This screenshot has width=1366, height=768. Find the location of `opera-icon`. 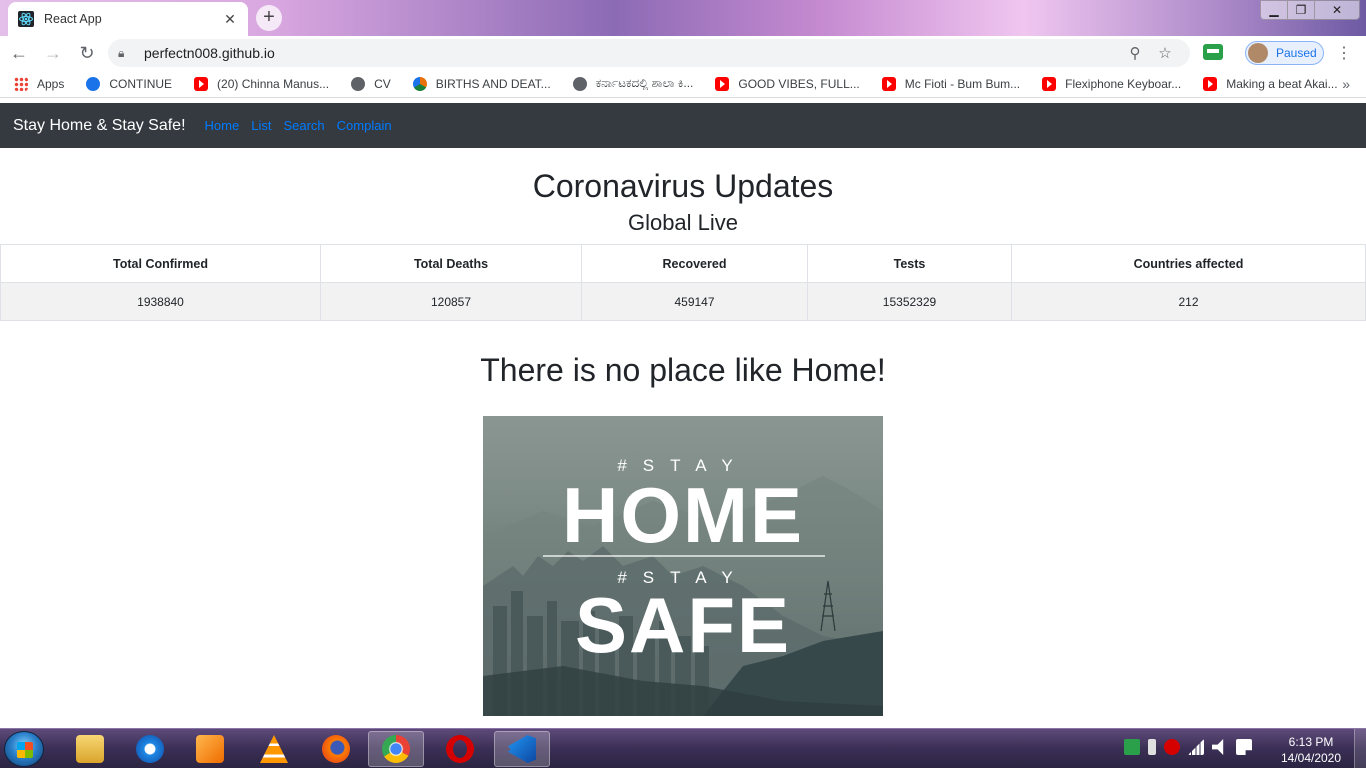

opera-icon is located at coordinates (460, 749).